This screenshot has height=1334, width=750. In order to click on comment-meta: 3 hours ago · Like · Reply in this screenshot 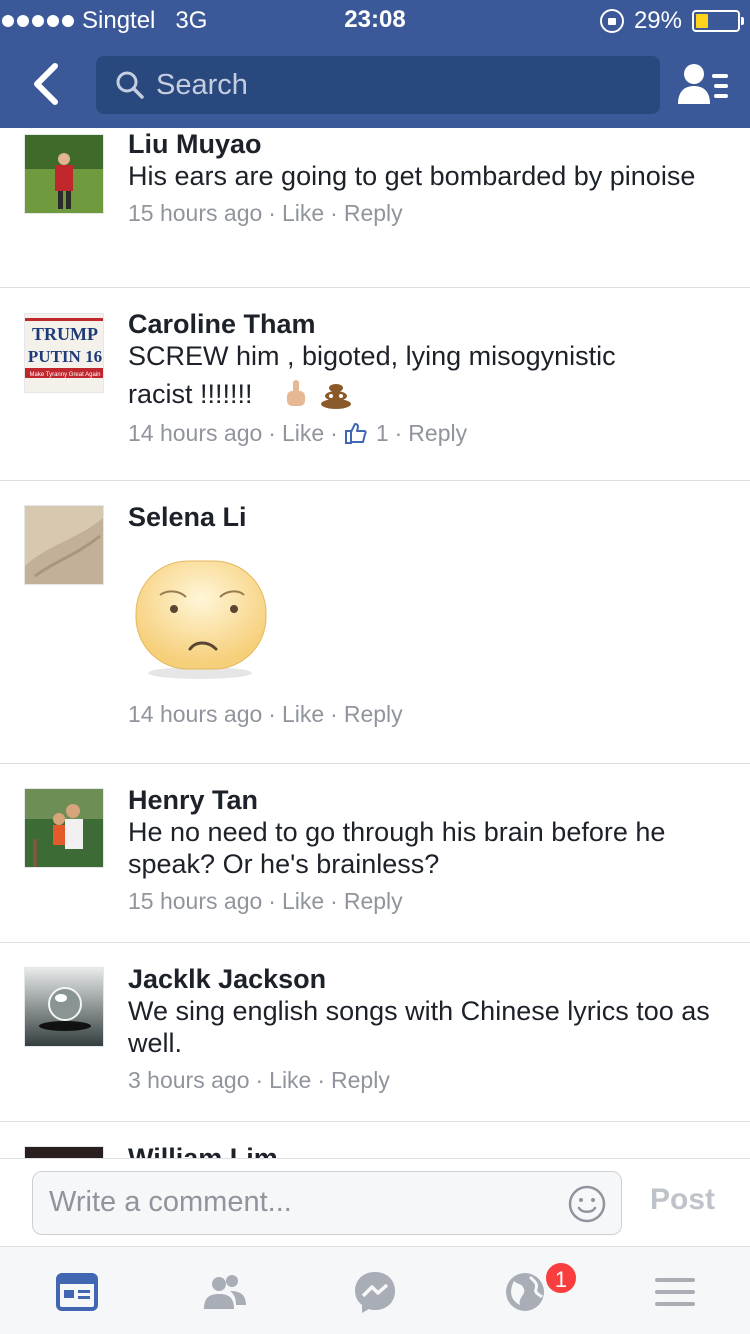, I will do `click(259, 1080)`.